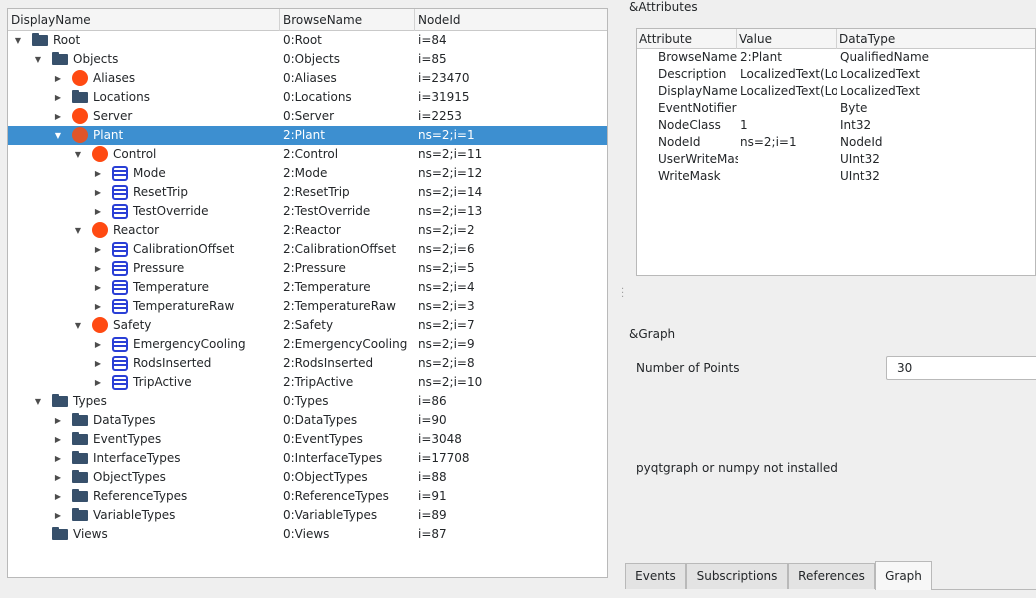 Image resolution: width=1036 pixels, height=598 pixels. Describe the element at coordinates (307, 325) in the screenshot. I see `tree-row: ▼ Safety 2:Safety ns=2;i=7` at that location.